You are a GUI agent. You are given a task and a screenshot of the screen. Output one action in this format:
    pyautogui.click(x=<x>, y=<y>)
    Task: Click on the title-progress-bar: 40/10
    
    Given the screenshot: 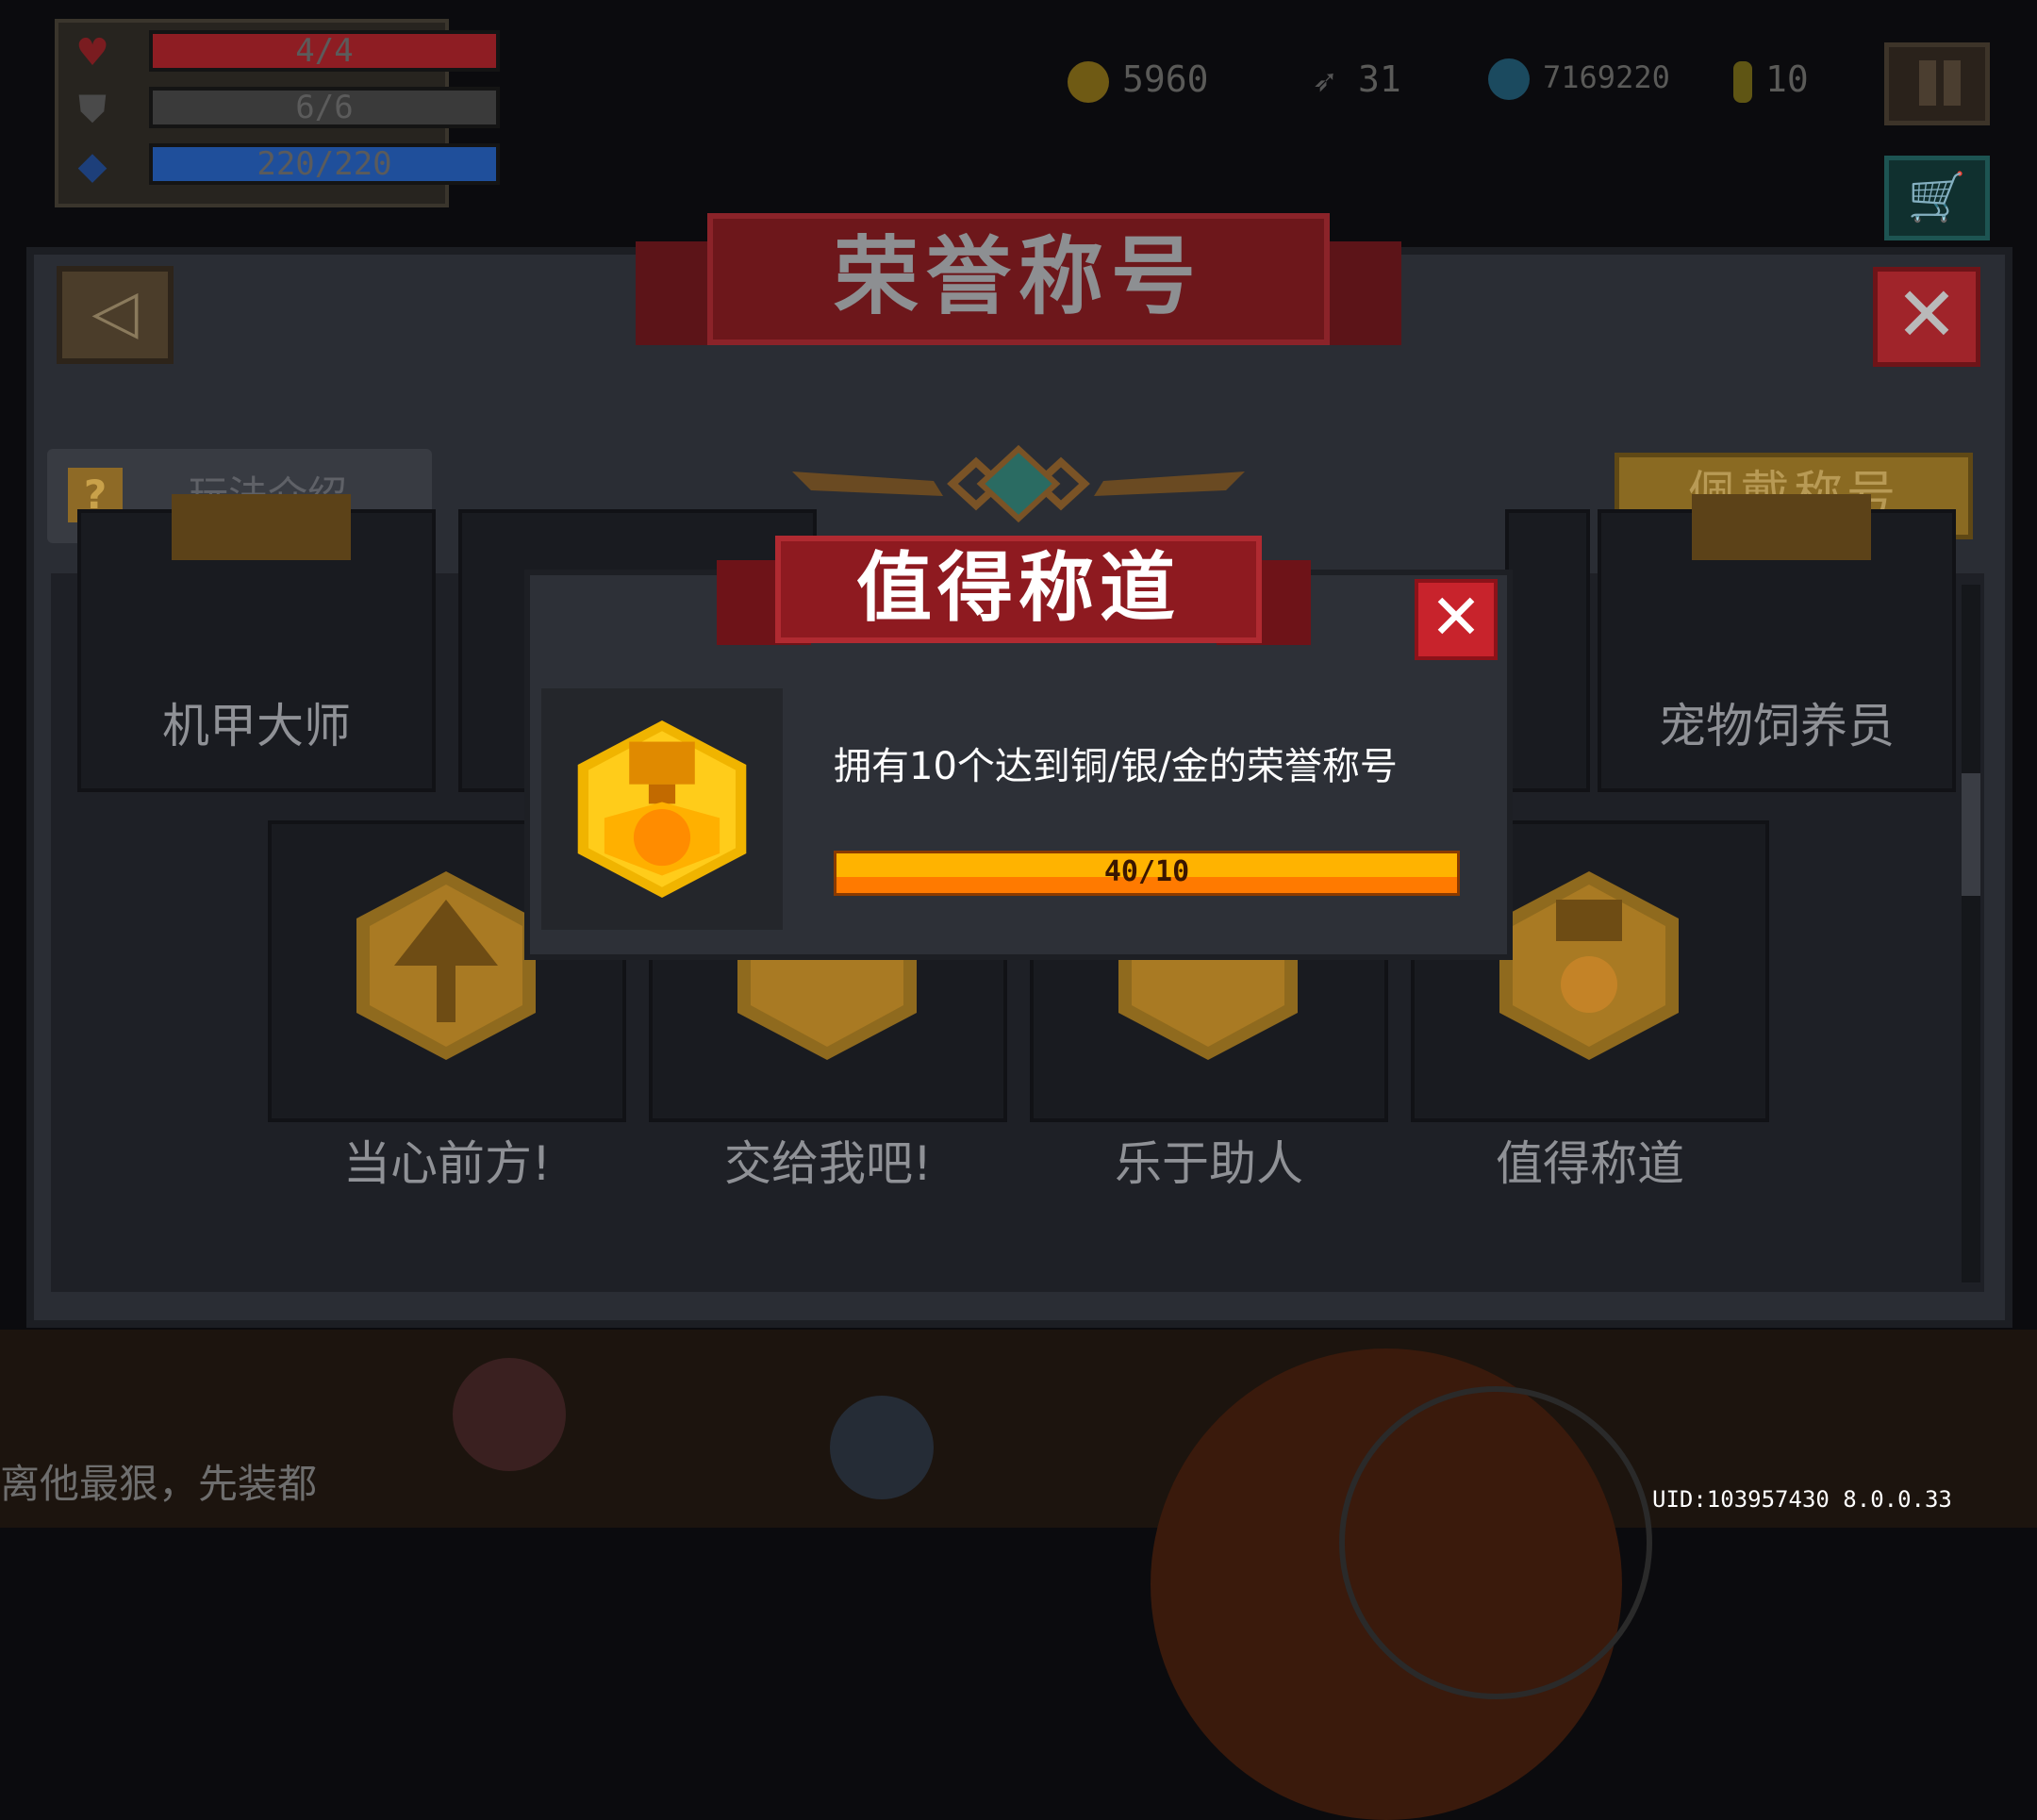 What is the action you would take?
    pyautogui.click(x=1147, y=874)
    